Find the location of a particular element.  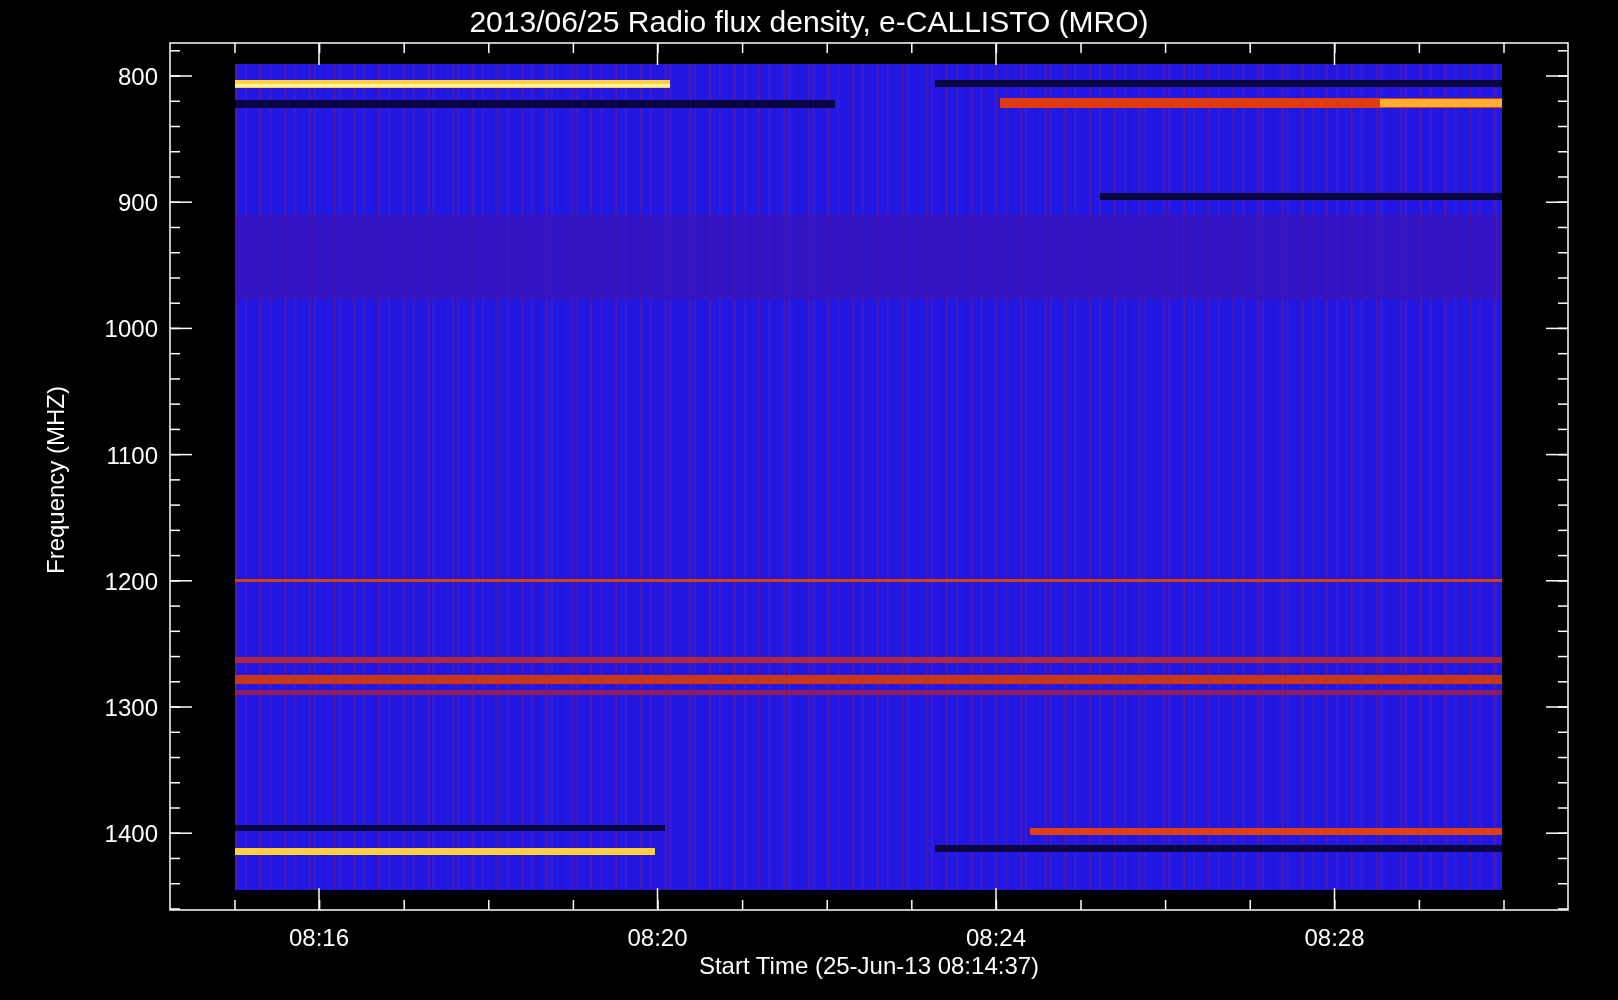

x-tick-label: 08:16 is located at coordinates (319, 937).